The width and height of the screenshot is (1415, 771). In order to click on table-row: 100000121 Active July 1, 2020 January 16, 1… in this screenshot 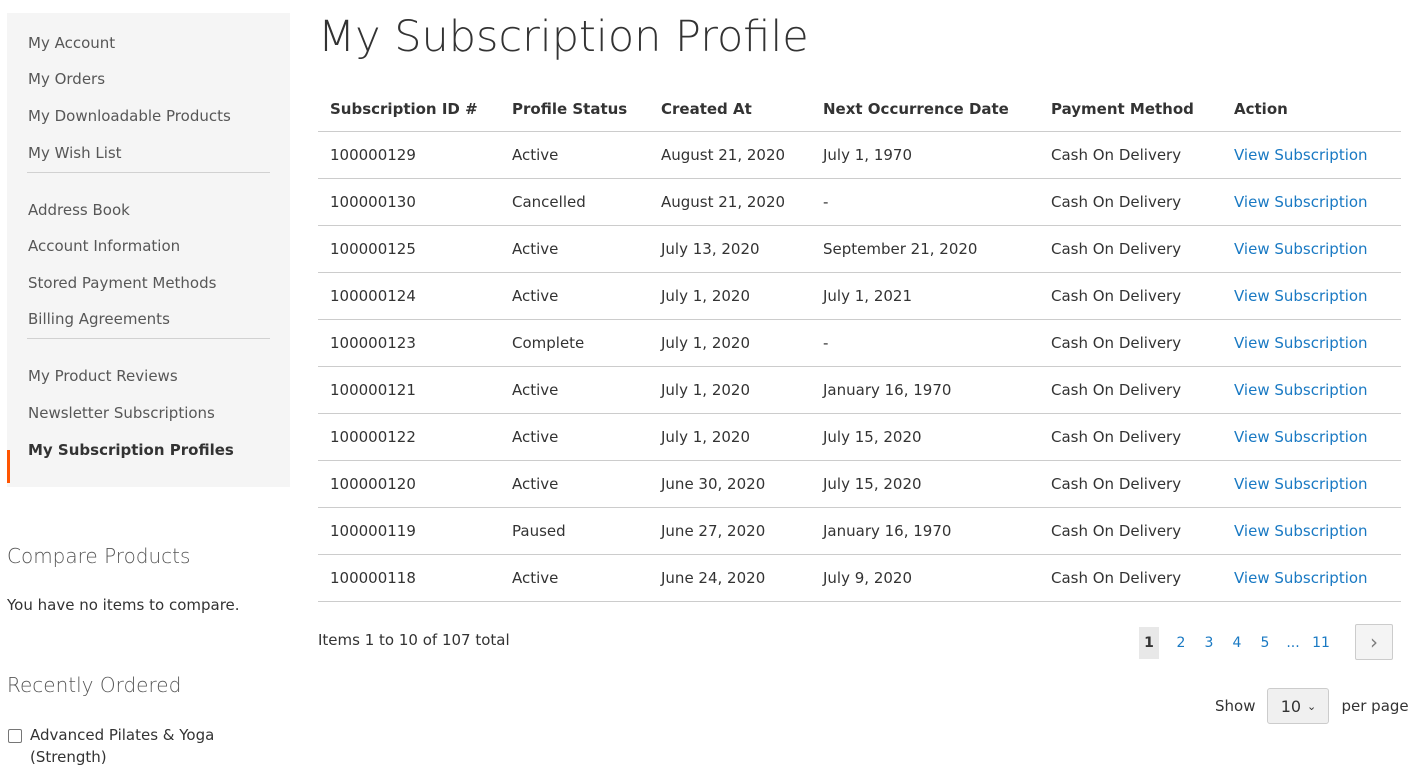, I will do `click(859, 390)`.